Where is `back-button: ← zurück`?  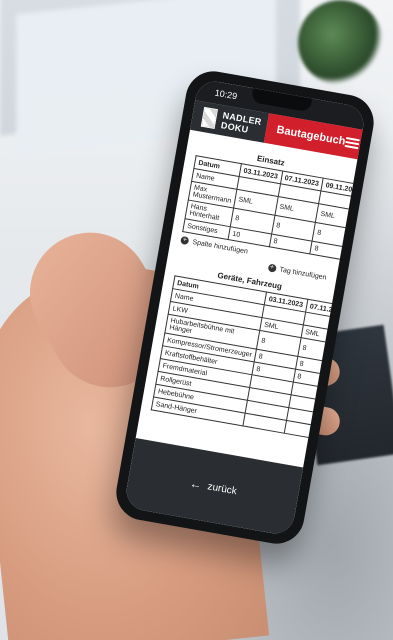
back-button: ← zurück is located at coordinates (213, 486).